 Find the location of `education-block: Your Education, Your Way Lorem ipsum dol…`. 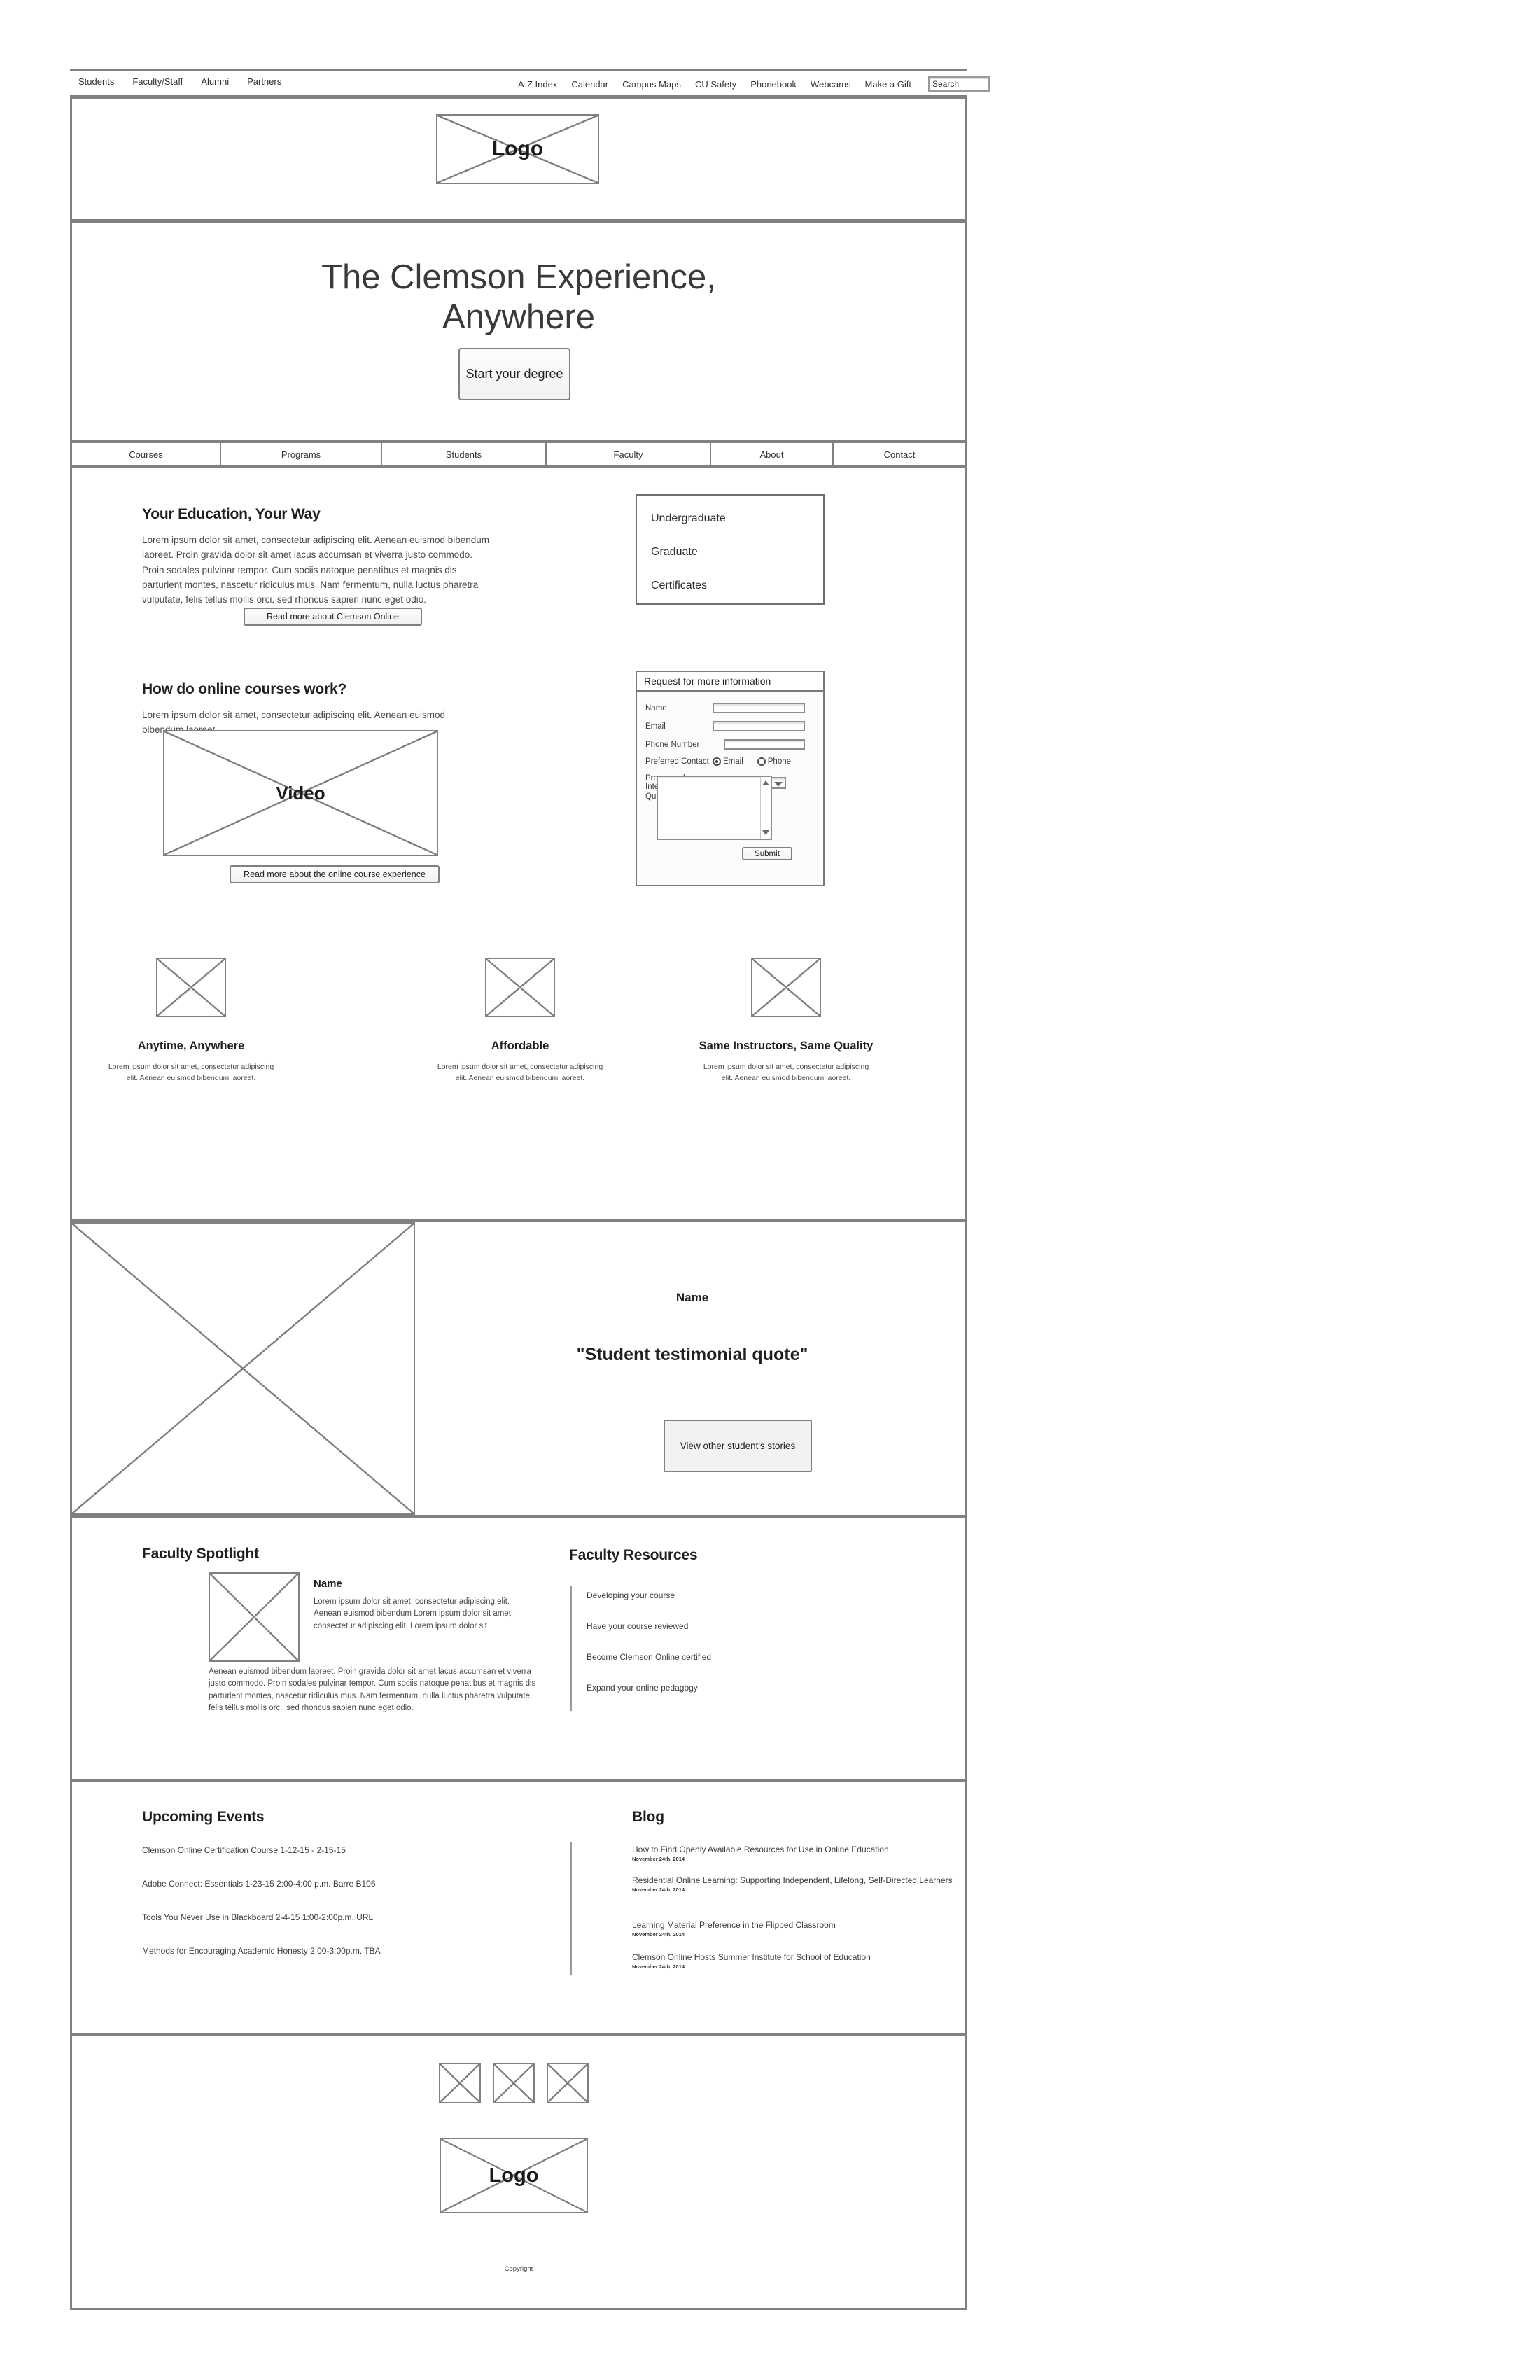

education-block: Your Education, Your Way Lorem ipsum dol… is located at coordinates (317, 557).